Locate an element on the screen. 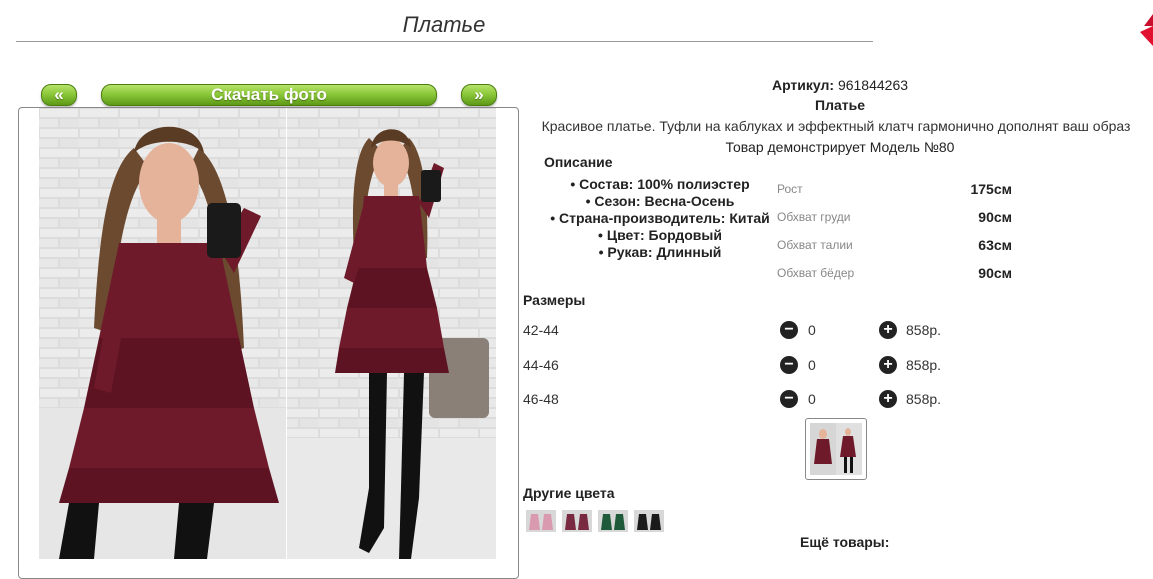 The height and width of the screenshot is (579, 1153). description-item: Состав: 100% полиэстер is located at coordinates (660, 184).